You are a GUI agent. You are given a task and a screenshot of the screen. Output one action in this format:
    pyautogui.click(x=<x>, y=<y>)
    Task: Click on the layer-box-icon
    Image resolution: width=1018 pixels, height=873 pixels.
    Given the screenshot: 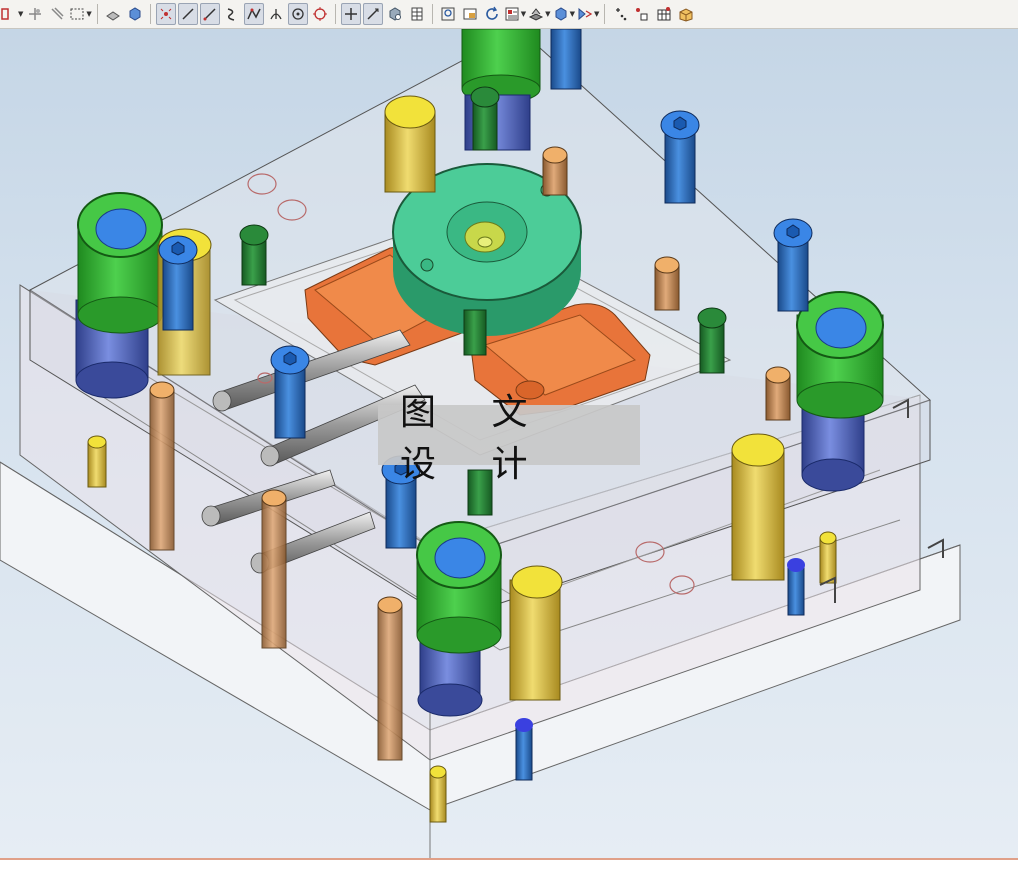 What is the action you would take?
    pyautogui.click(x=686, y=14)
    